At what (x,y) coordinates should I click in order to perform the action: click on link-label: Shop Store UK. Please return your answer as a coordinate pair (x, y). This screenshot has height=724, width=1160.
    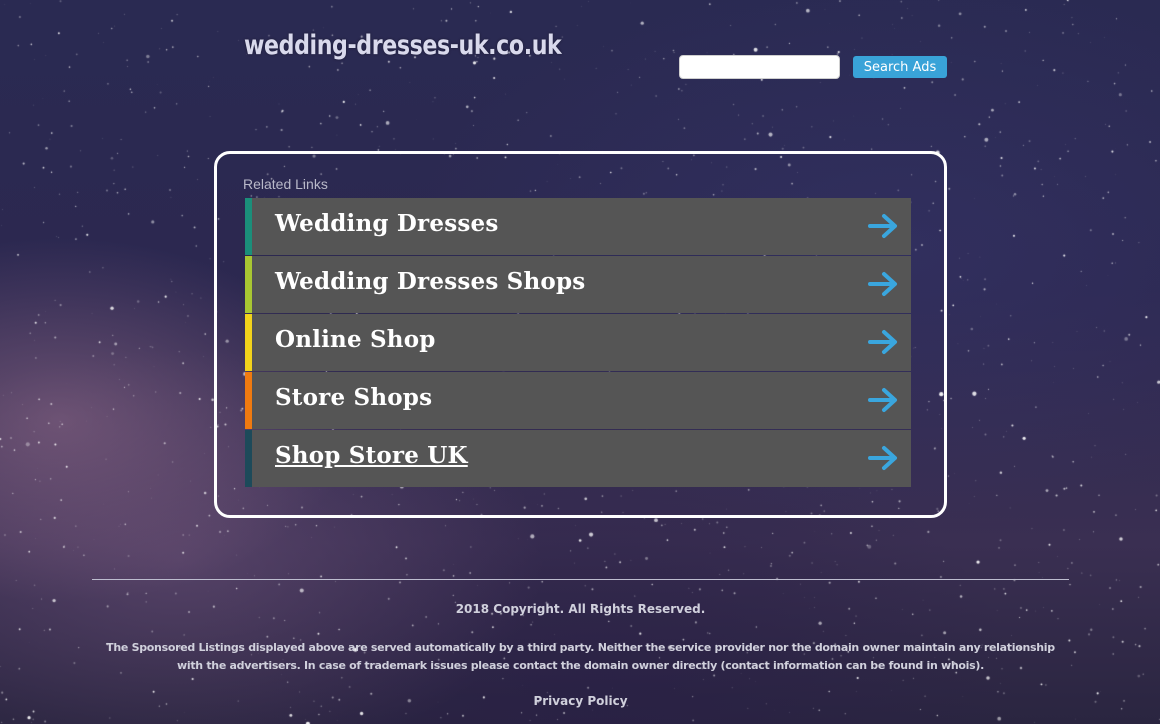
    Looking at the image, I should click on (371, 455).